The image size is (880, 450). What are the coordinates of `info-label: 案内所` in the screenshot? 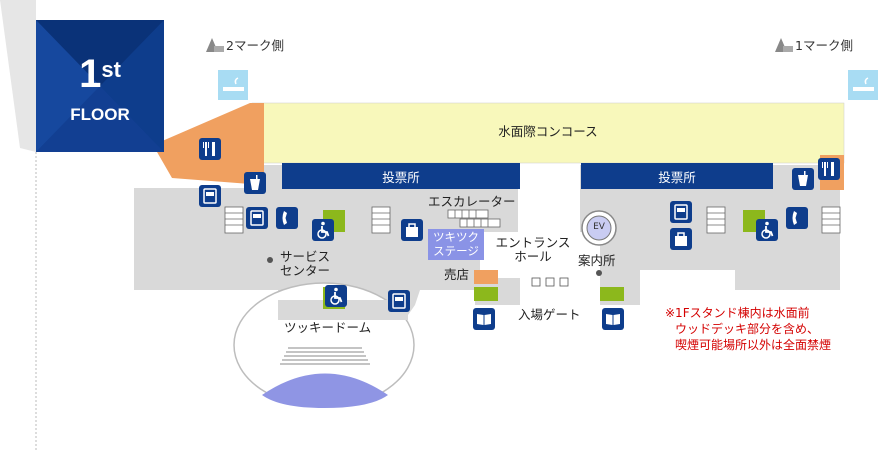 It's located at (597, 260).